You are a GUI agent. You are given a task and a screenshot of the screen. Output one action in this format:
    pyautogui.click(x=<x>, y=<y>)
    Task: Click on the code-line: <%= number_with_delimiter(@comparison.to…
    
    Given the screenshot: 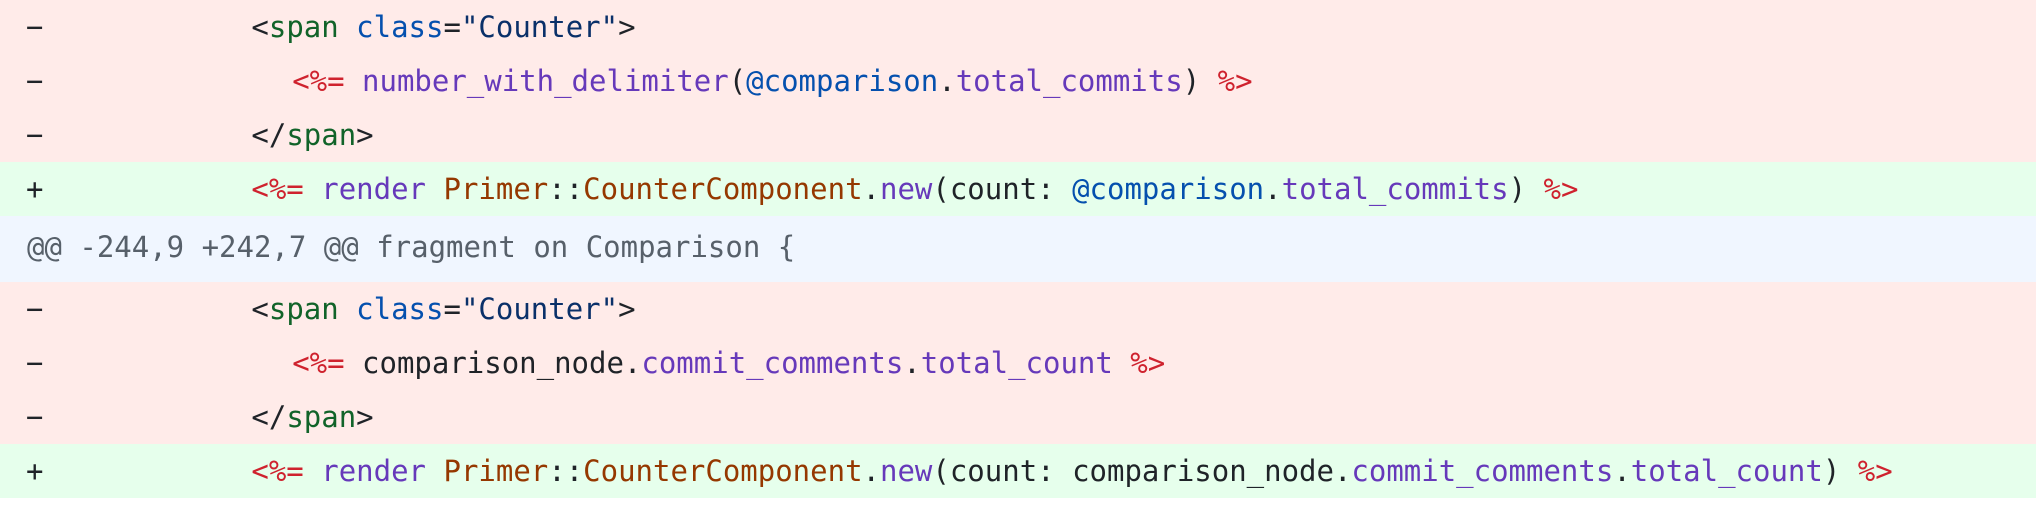 What is the action you would take?
    pyautogui.click(x=772, y=81)
    